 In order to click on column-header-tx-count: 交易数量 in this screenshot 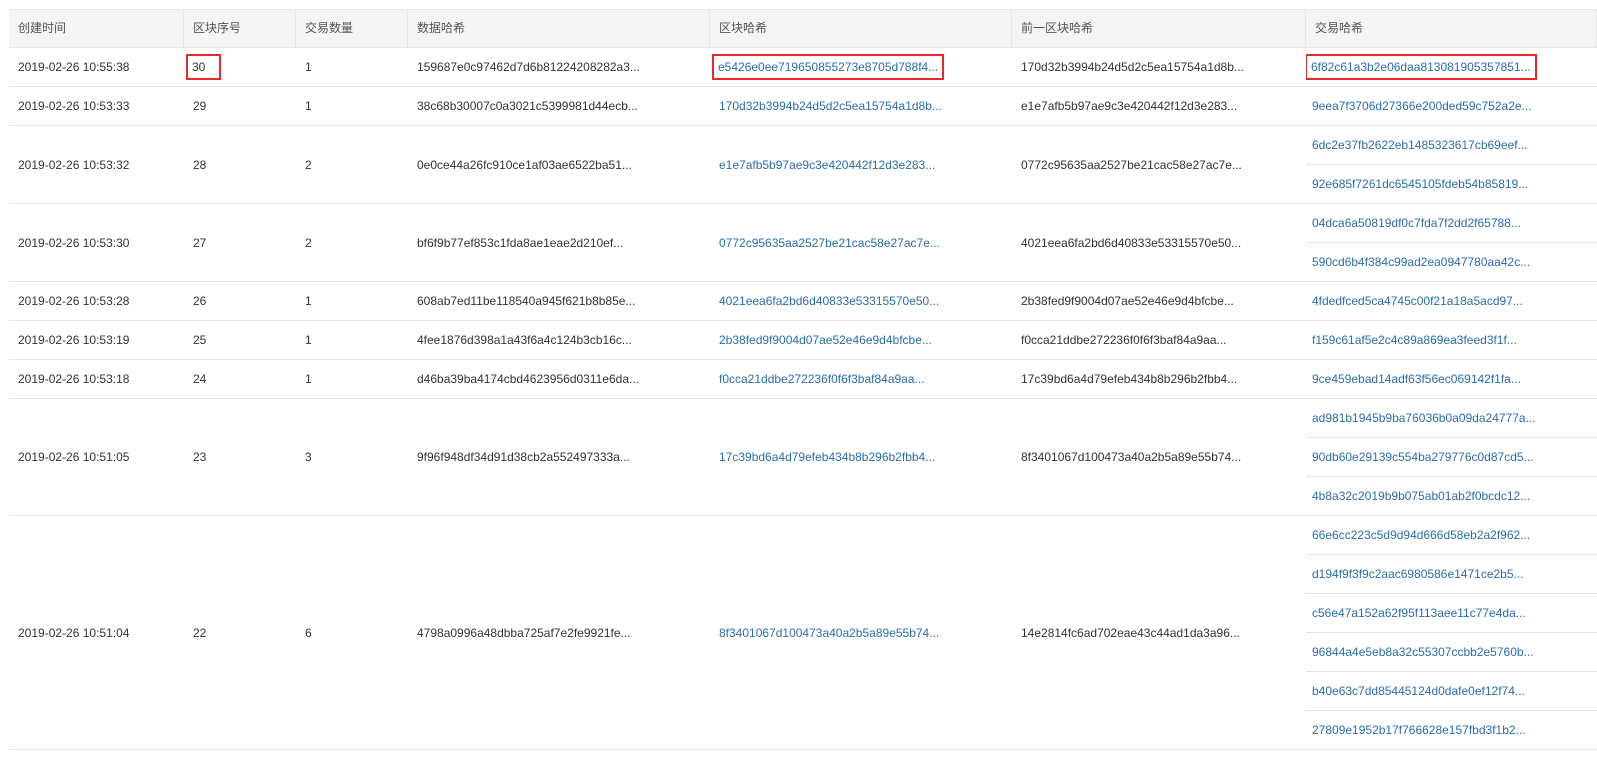, I will do `click(352, 28)`.